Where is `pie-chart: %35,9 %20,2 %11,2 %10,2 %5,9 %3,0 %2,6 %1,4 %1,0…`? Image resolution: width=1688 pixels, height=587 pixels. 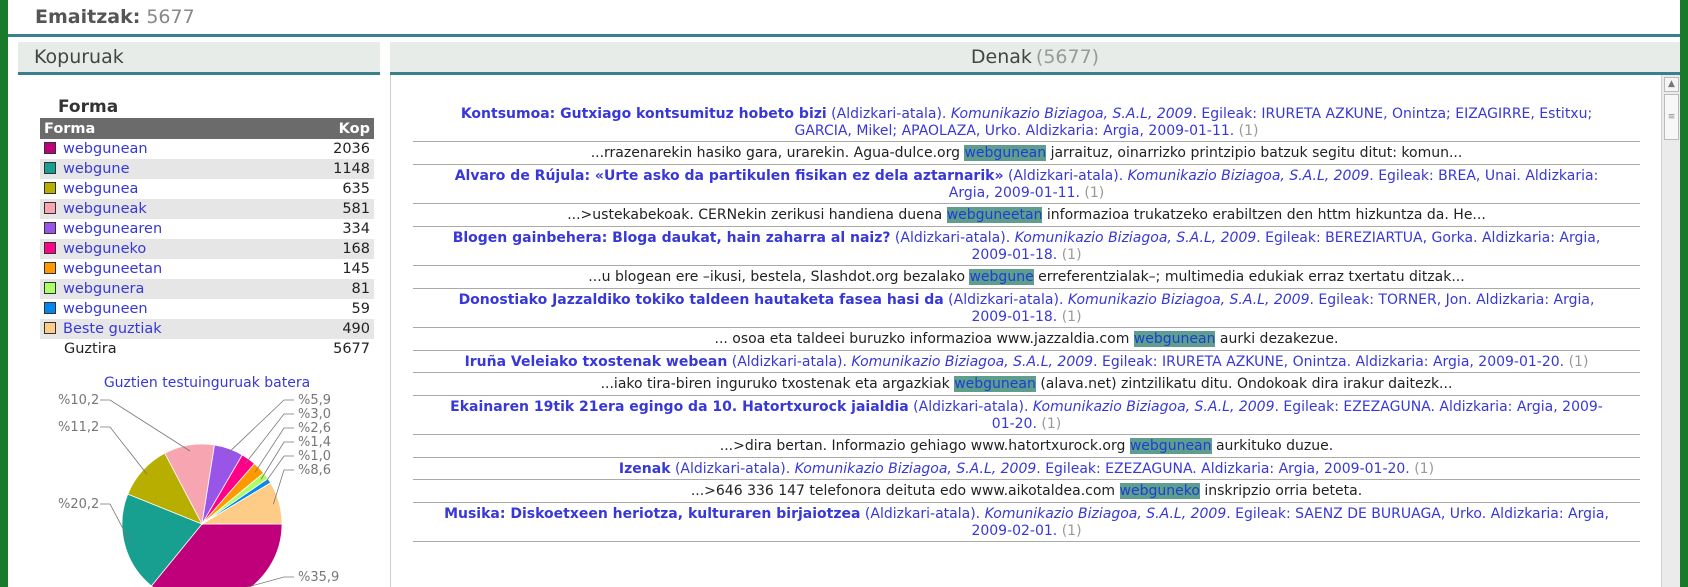
pie-chart: %35,9 %20,2 %11,2 %10,2 %5,9 %3,0 %2,6 %1,4 %1,0… is located at coordinates (207, 490).